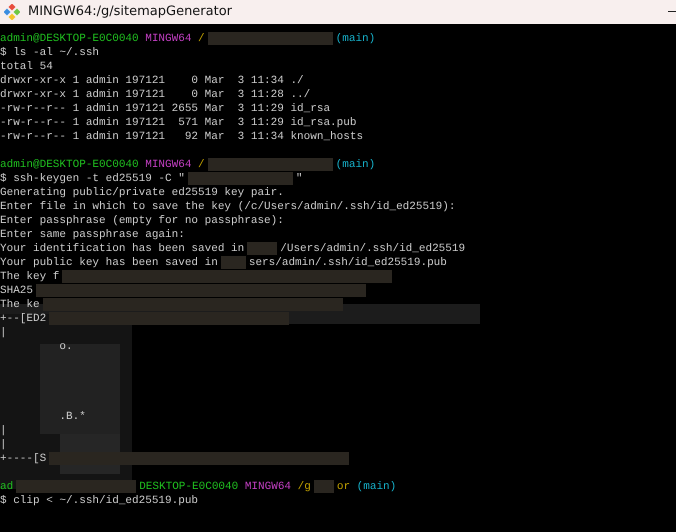 The width and height of the screenshot is (676, 532). I want to click on prompt-path: or, so click(343, 487).